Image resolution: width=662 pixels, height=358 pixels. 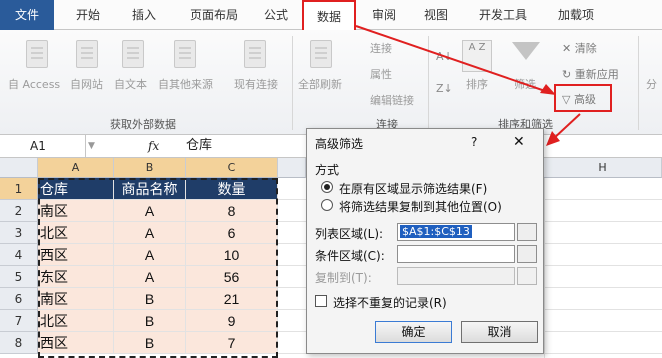 What do you see at coordinates (413, 188) in the screenshot?
I see `option-in-place-label: 在原有区域显示筛选结果(F)` at bounding box center [413, 188].